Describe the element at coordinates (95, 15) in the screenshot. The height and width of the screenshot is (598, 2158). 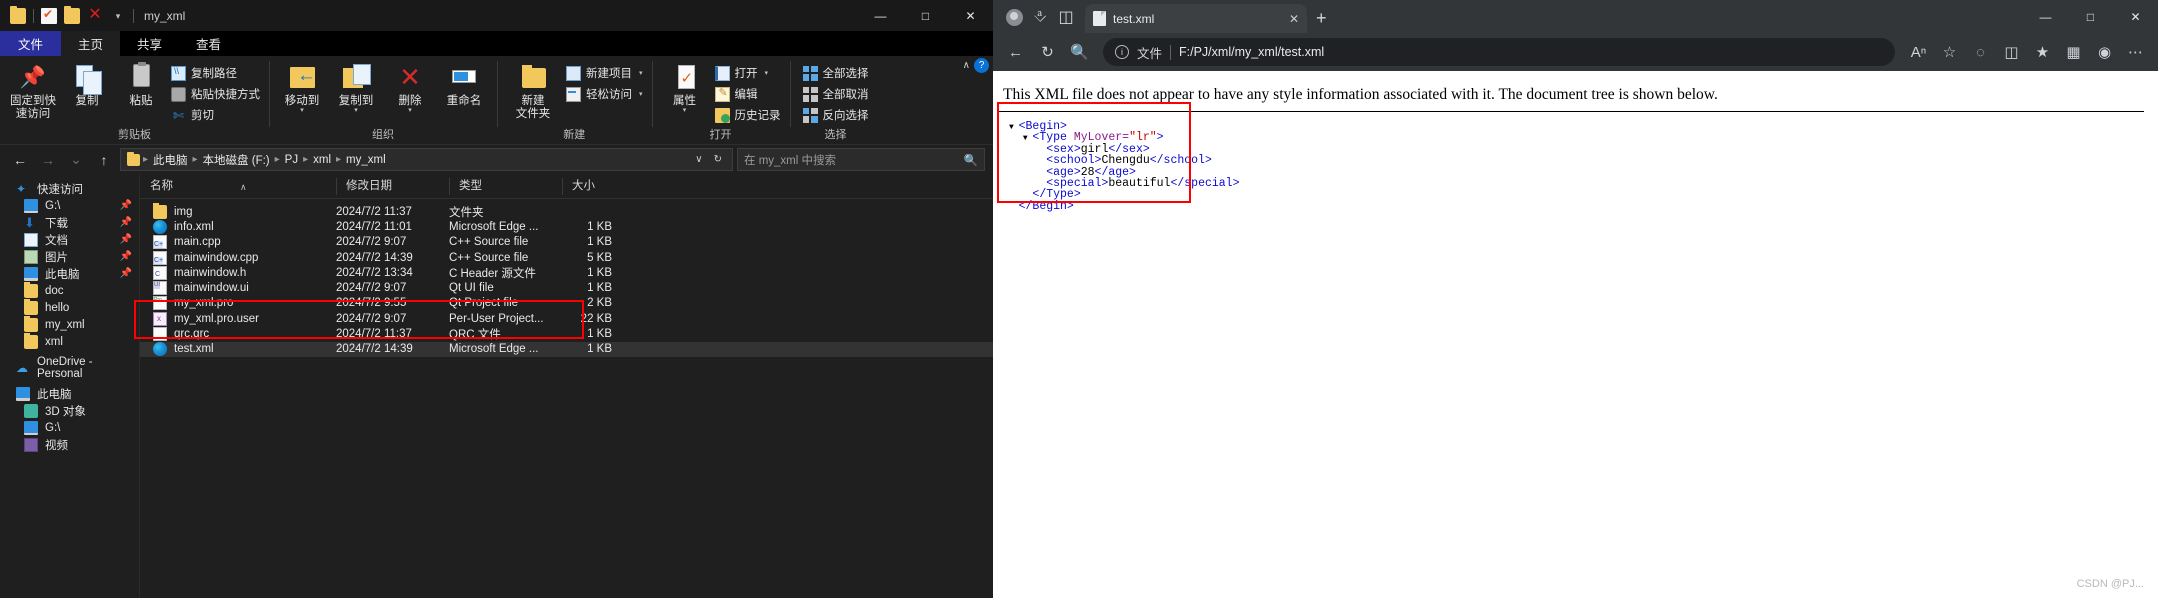
I see `delete-icon: ✕` at that location.